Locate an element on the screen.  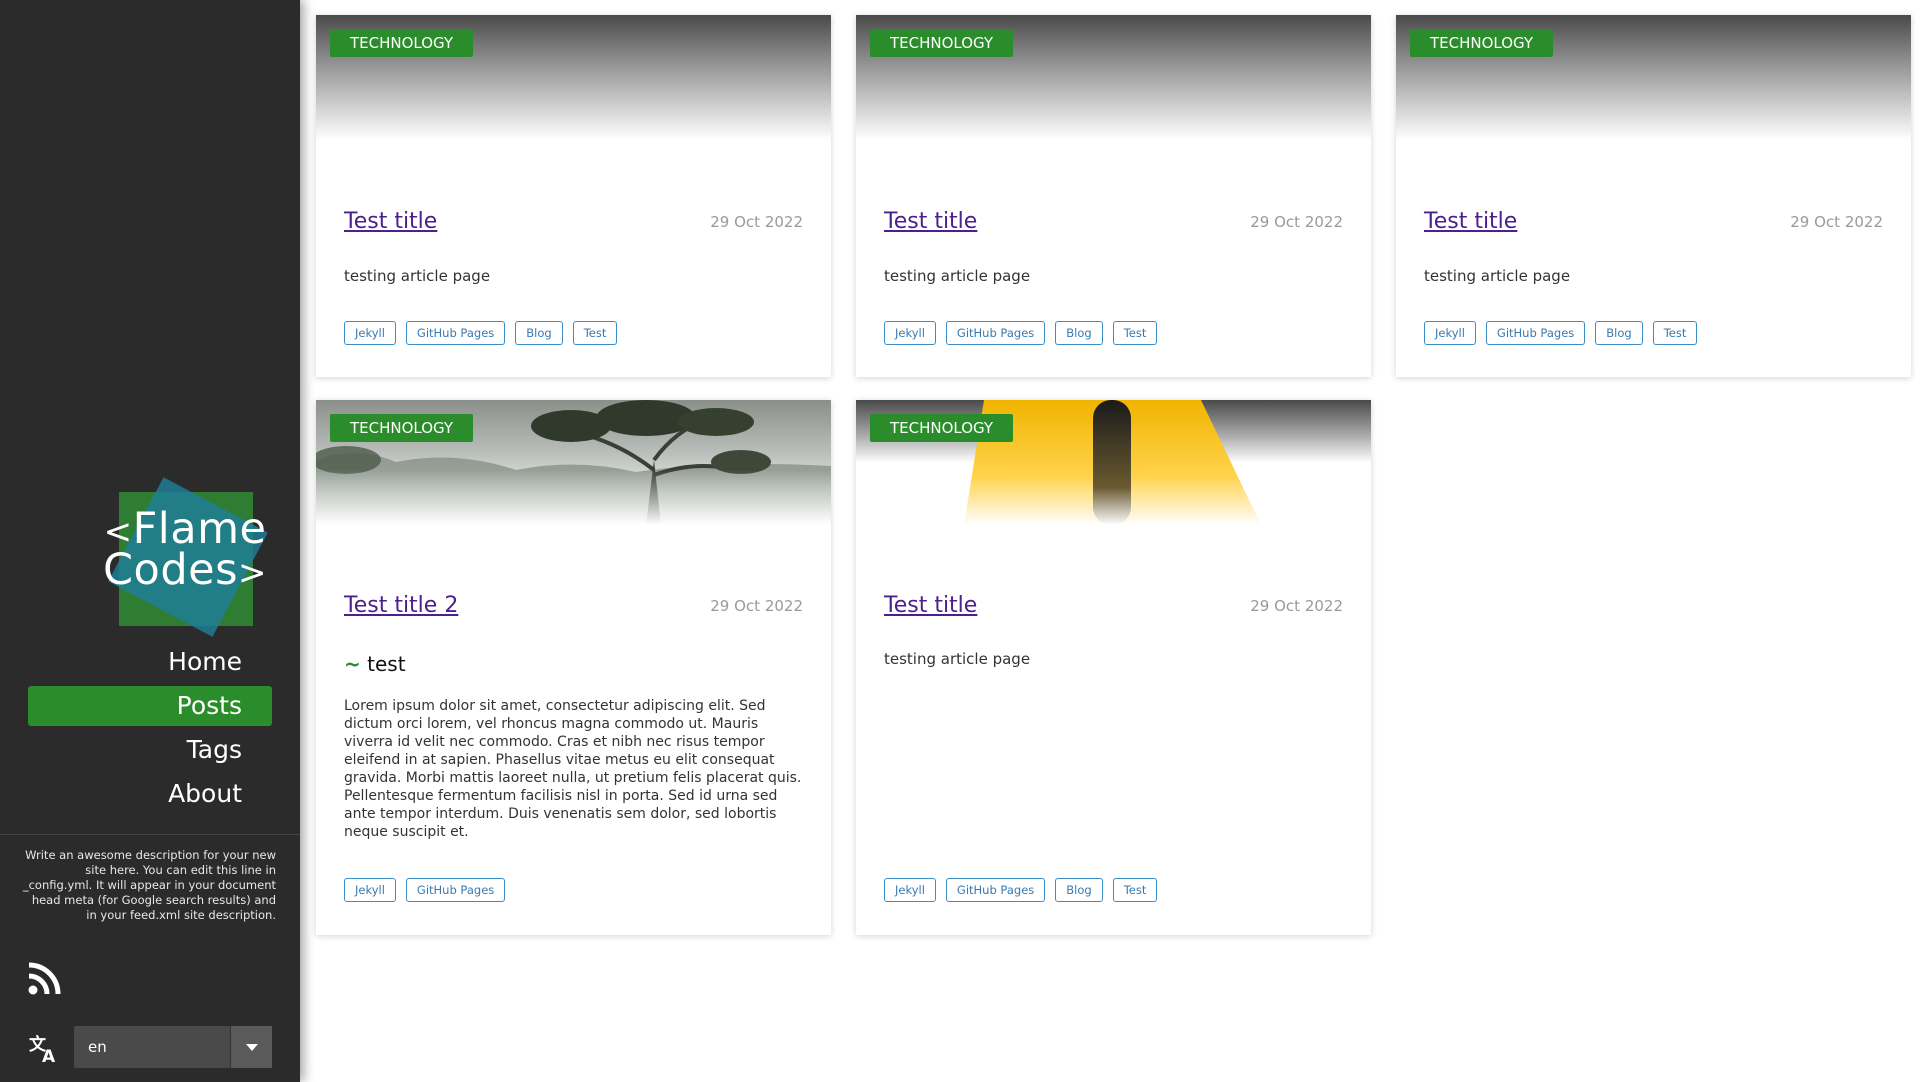
site-logo: <Flame Codes> is located at coordinates (185, 557).